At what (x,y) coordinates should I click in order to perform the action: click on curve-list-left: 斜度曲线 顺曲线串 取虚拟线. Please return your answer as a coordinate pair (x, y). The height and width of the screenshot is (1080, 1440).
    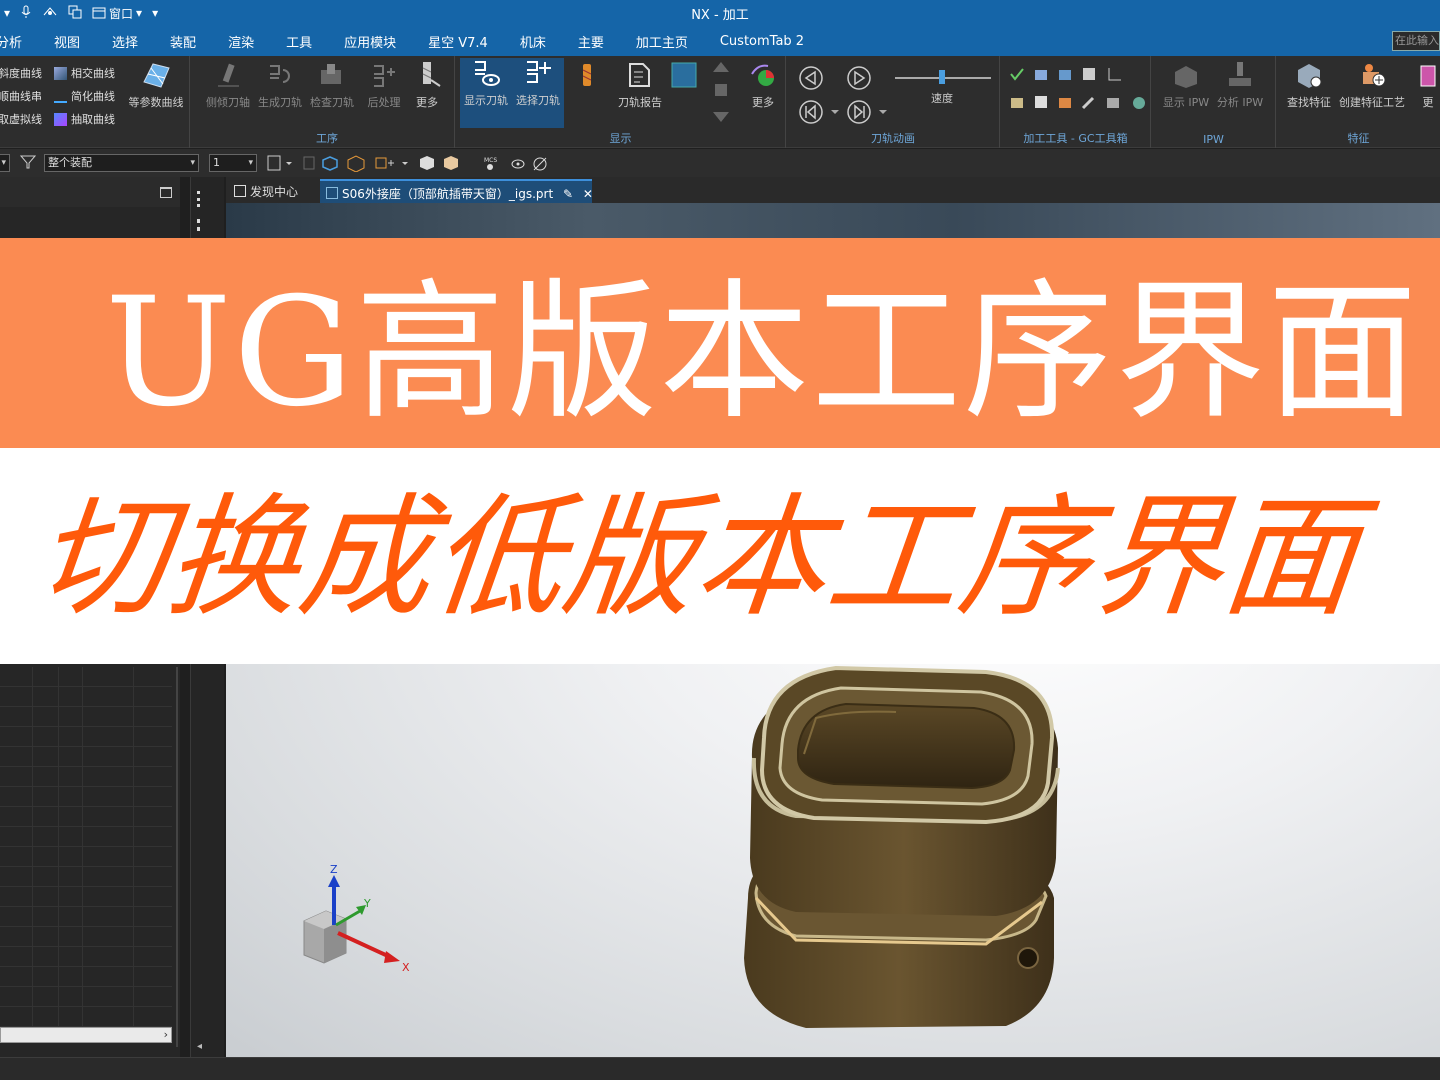
    Looking at the image, I should click on (21, 96).